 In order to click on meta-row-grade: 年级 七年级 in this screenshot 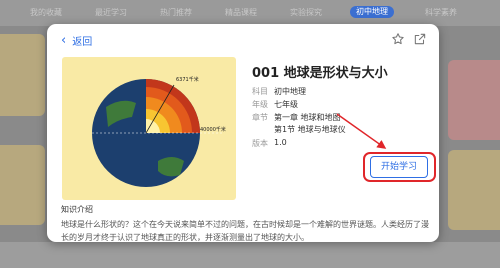, I will do `click(275, 104)`.